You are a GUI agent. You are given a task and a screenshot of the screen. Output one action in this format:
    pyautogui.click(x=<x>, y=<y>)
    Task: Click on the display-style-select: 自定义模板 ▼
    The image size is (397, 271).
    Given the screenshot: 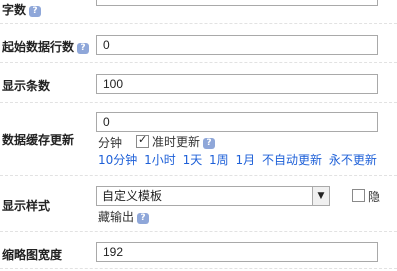 What is the action you would take?
    pyautogui.click(x=213, y=196)
    